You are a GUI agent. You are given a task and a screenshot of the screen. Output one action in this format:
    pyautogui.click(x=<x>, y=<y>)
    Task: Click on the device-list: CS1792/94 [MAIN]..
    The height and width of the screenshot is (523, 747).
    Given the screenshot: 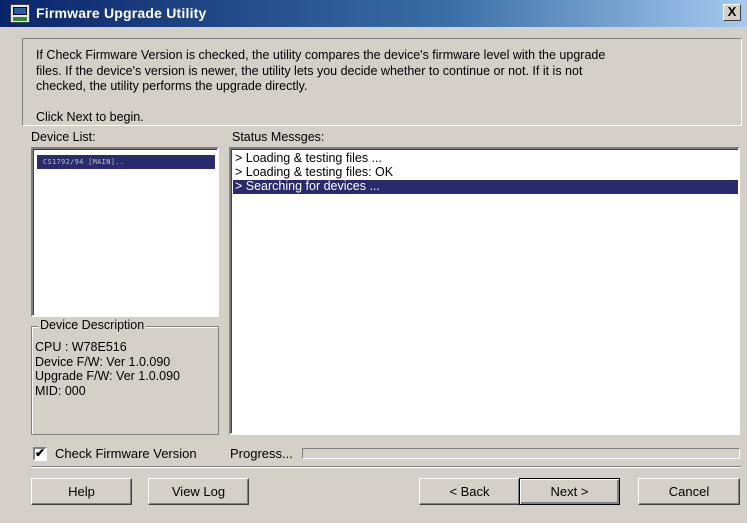 What is the action you would take?
    pyautogui.click(x=125, y=232)
    